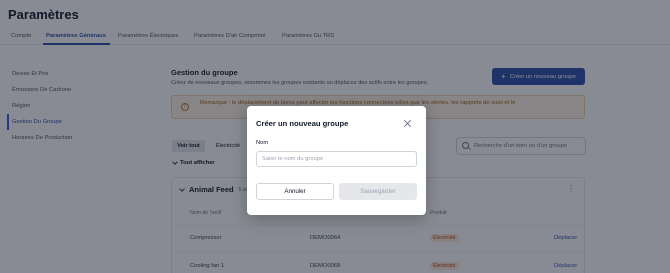 The image size is (670, 273). Describe the element at coordinates (378, 191) in the screenshot. I see `save-button: Sauvegarder` at that location.